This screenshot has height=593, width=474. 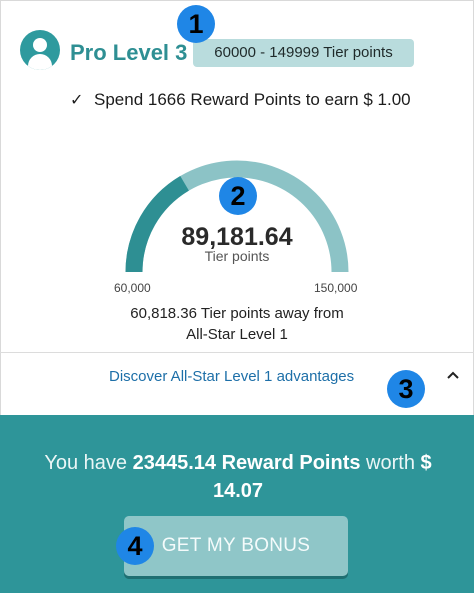 I want to click on discover-advantages-link: Discover All-Star Level 1 advantages, so click(x=231, y=376).